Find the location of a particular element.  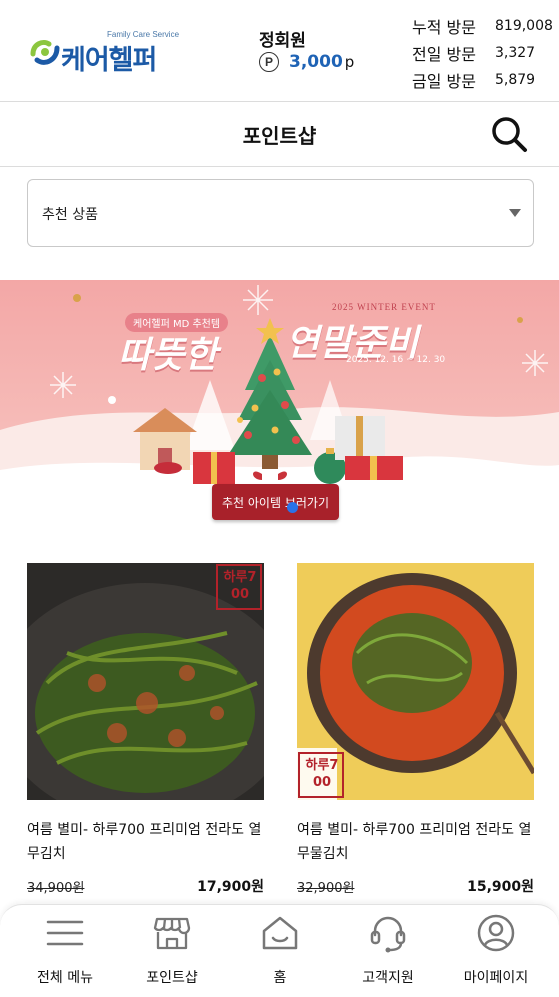

page-title-bar: 포인트샵 is located at coordinates (279, 134).